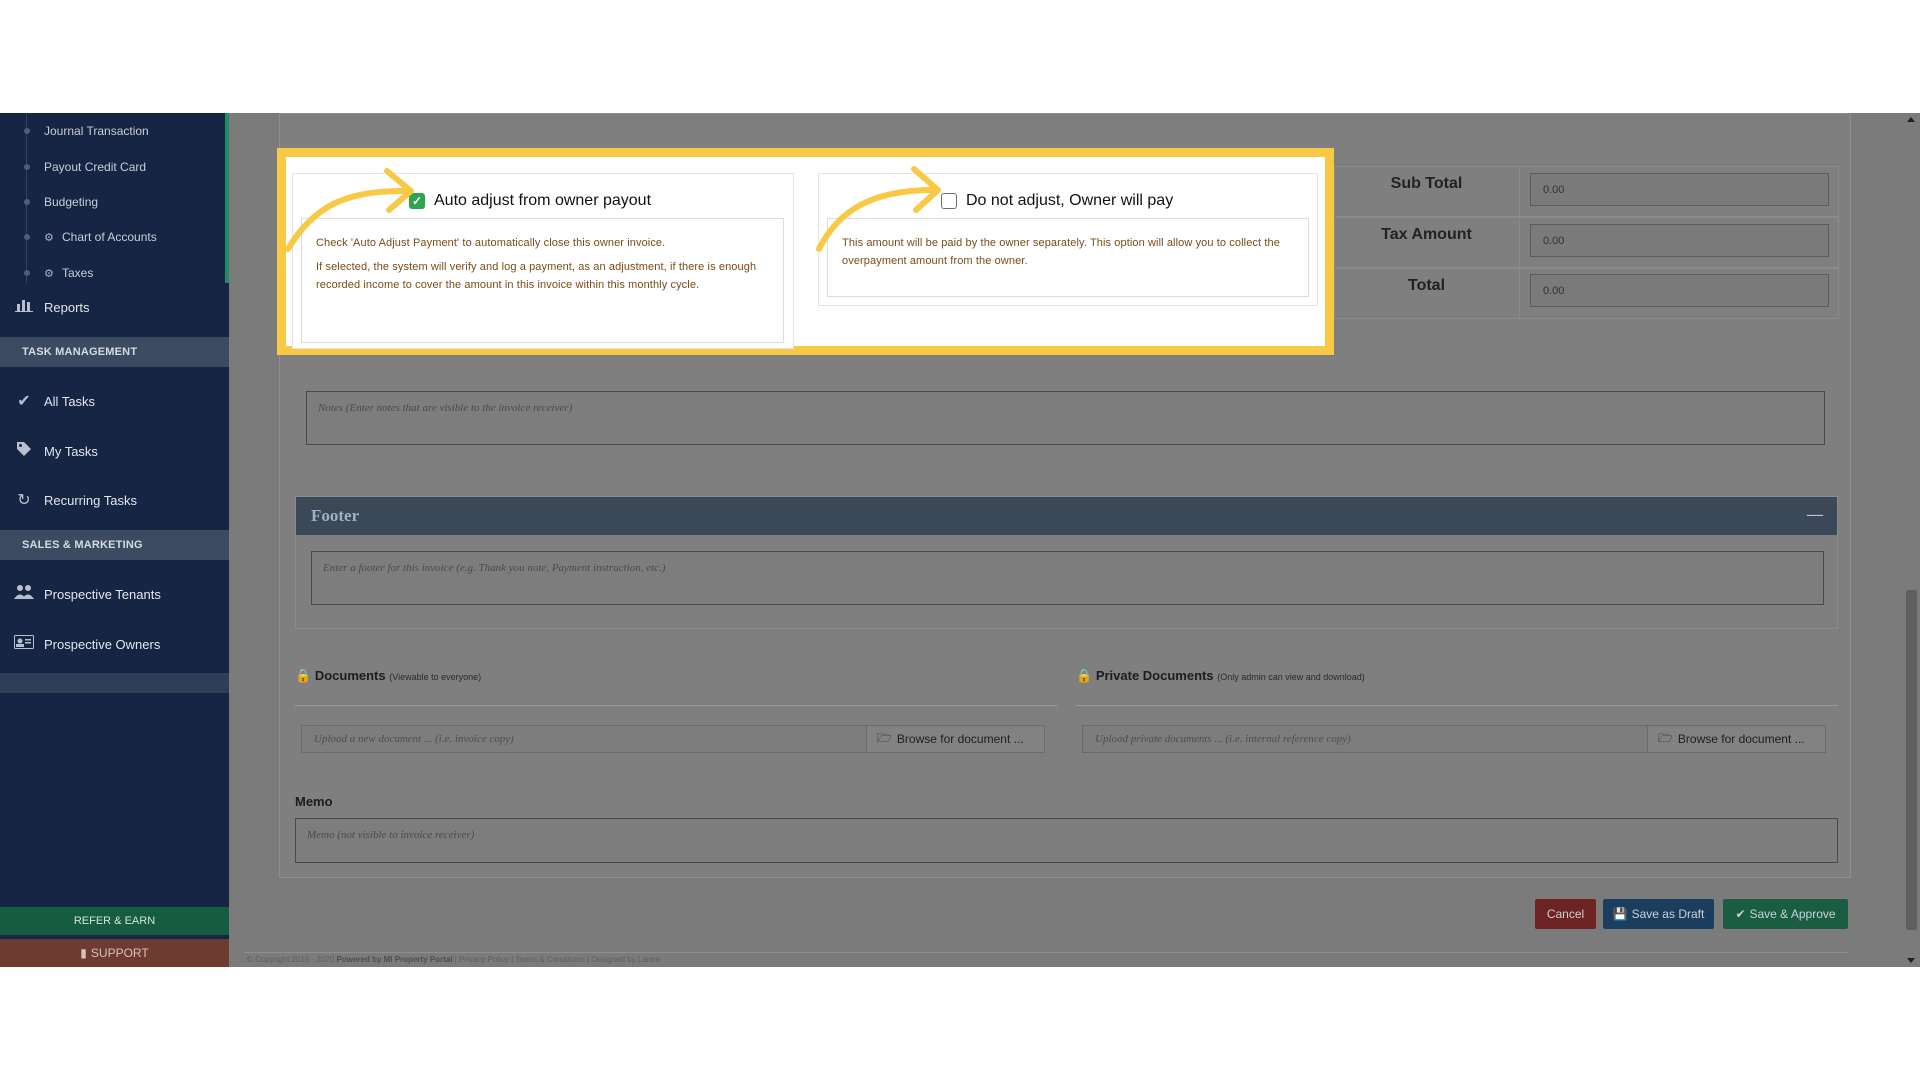 This screenshot has width=1920, height=1080. What do you see at coordinates (114, 683) in the screenshot?
I see `sidebar-divider` at bounding box center [114, 683].